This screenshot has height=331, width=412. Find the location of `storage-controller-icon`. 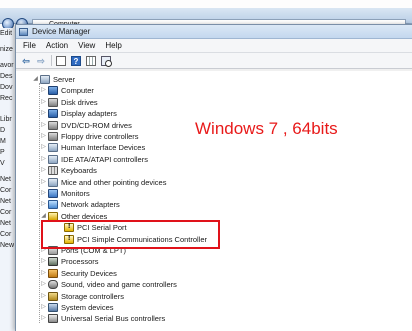

storage-controller-icon is located at coordinates (53, 296).